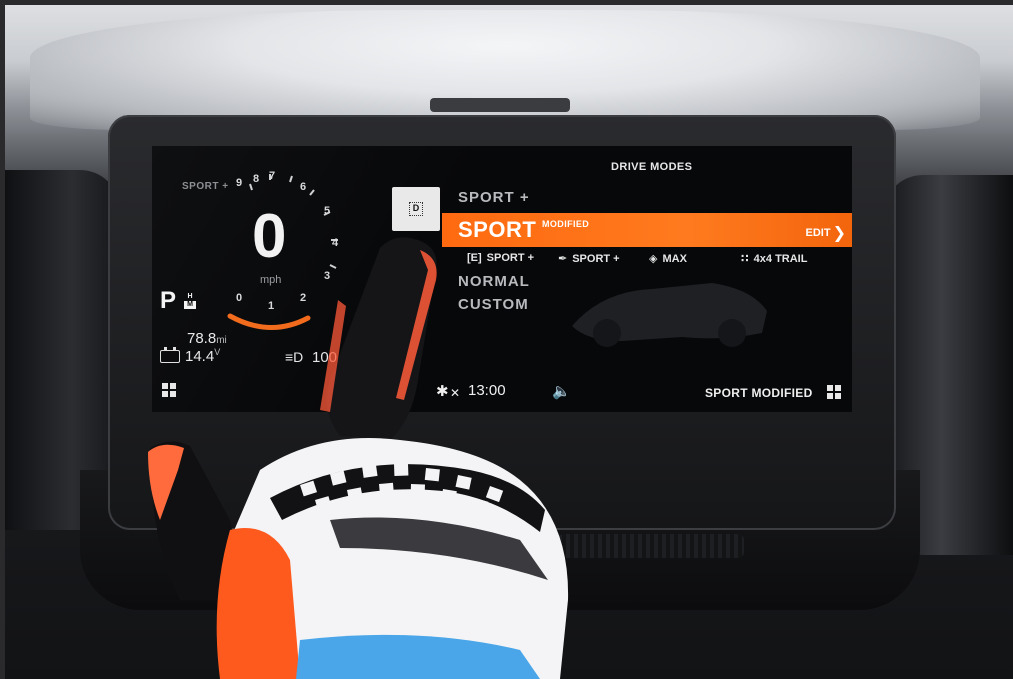 The height and width of the screenshot is (679, 1013). What do you see at coordinates (455, 393) in the screenshot?
I see `bluetooth-status: ✕` at bounding box center [455, 393].